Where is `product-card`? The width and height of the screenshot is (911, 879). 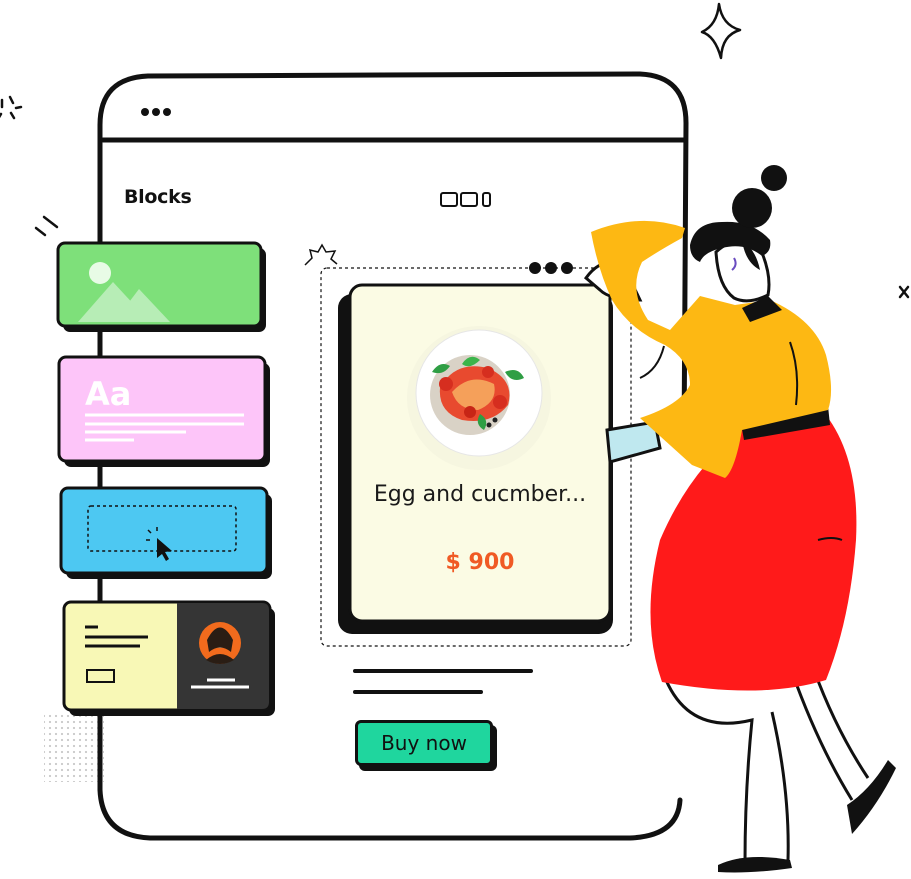
product-card is located at coordinates (475, 458).